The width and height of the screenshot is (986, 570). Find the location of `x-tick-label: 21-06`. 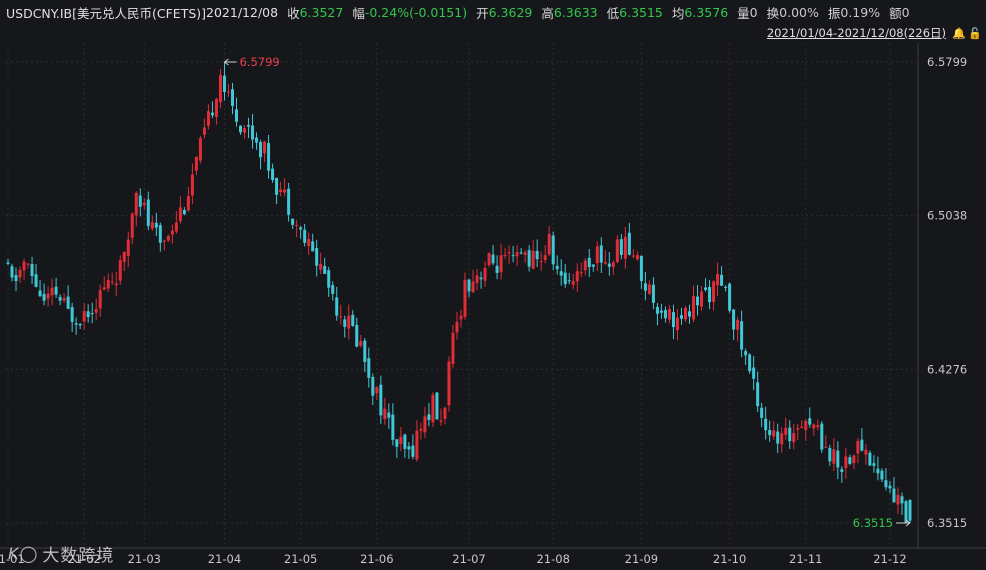

x-tick-label: 21-06 is located at coordinates (376, 559).